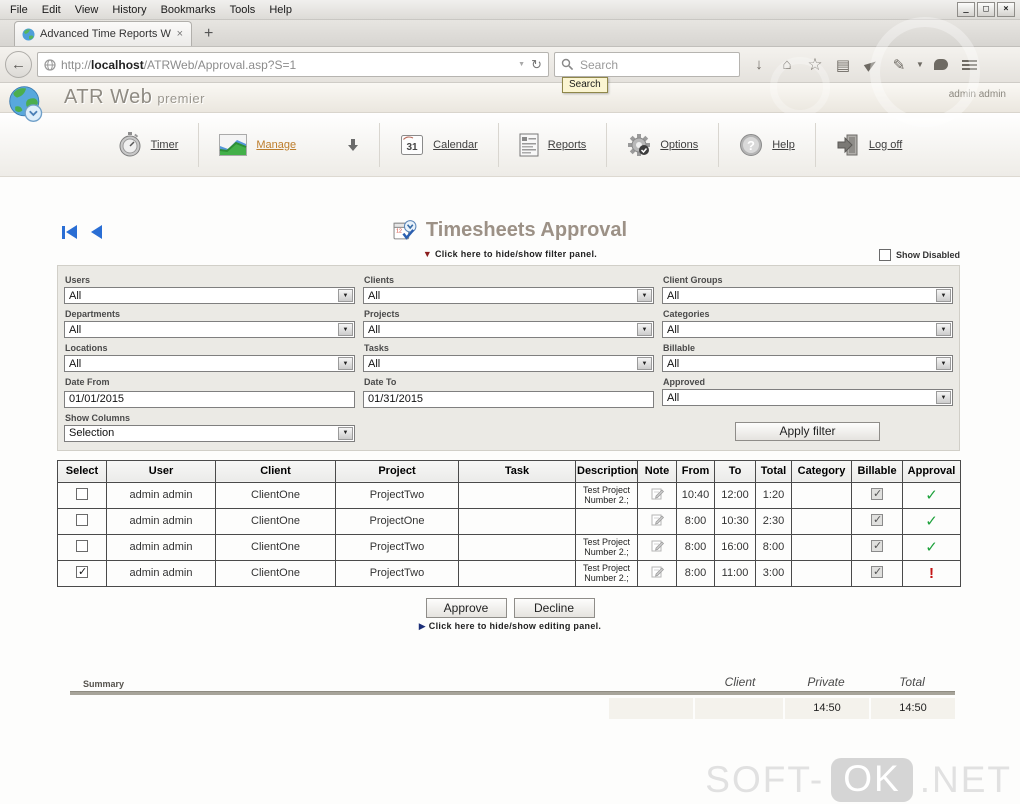 This screenshot has height=804, width=1020. I want to click on summary-label: Summary, so click(104, 683).